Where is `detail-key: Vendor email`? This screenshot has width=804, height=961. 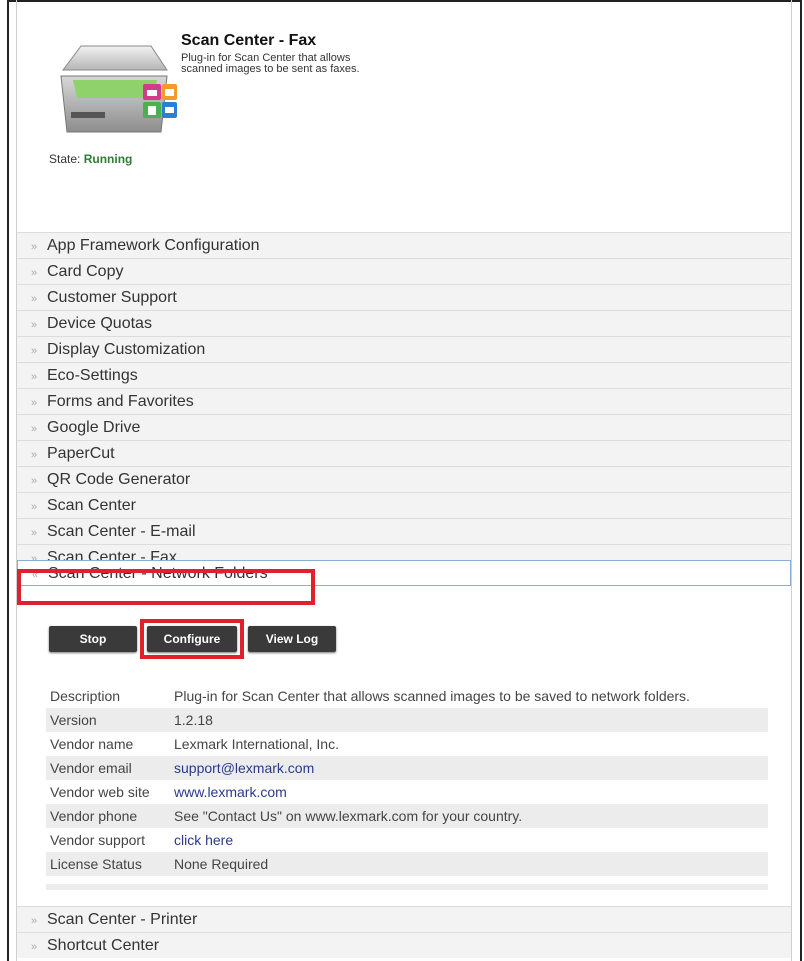
detail-key: Vendor email is located at coordinates (108, 768).